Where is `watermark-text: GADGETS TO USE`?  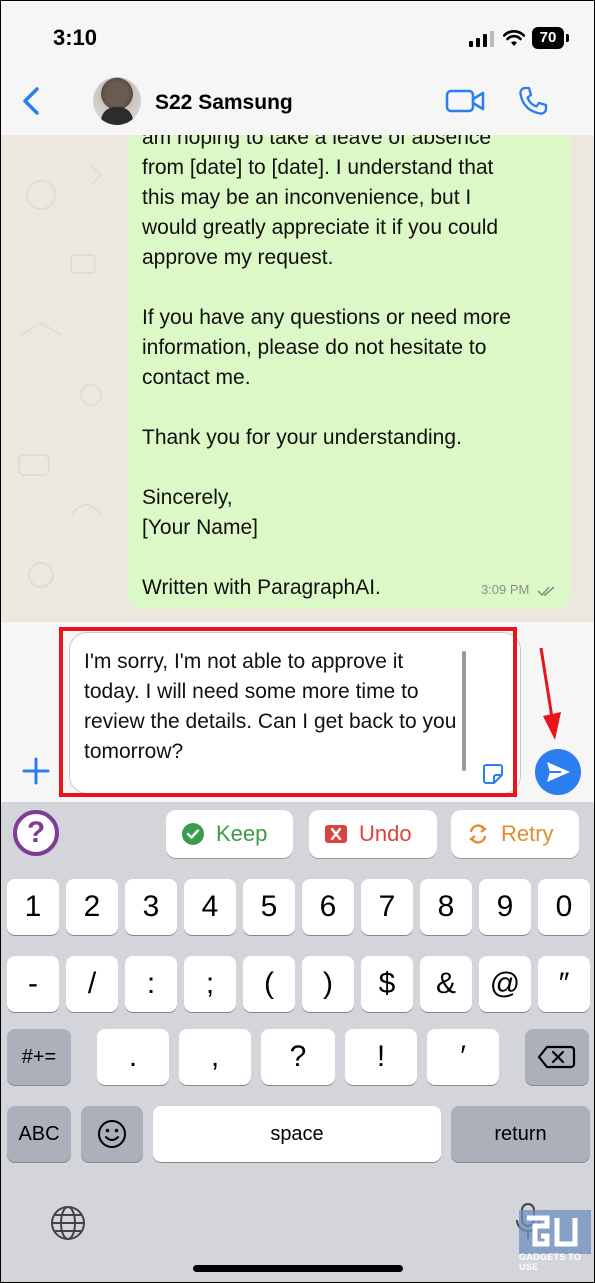 watermark-text: GADGETS TO USE is located at coordinates (550, 1262).